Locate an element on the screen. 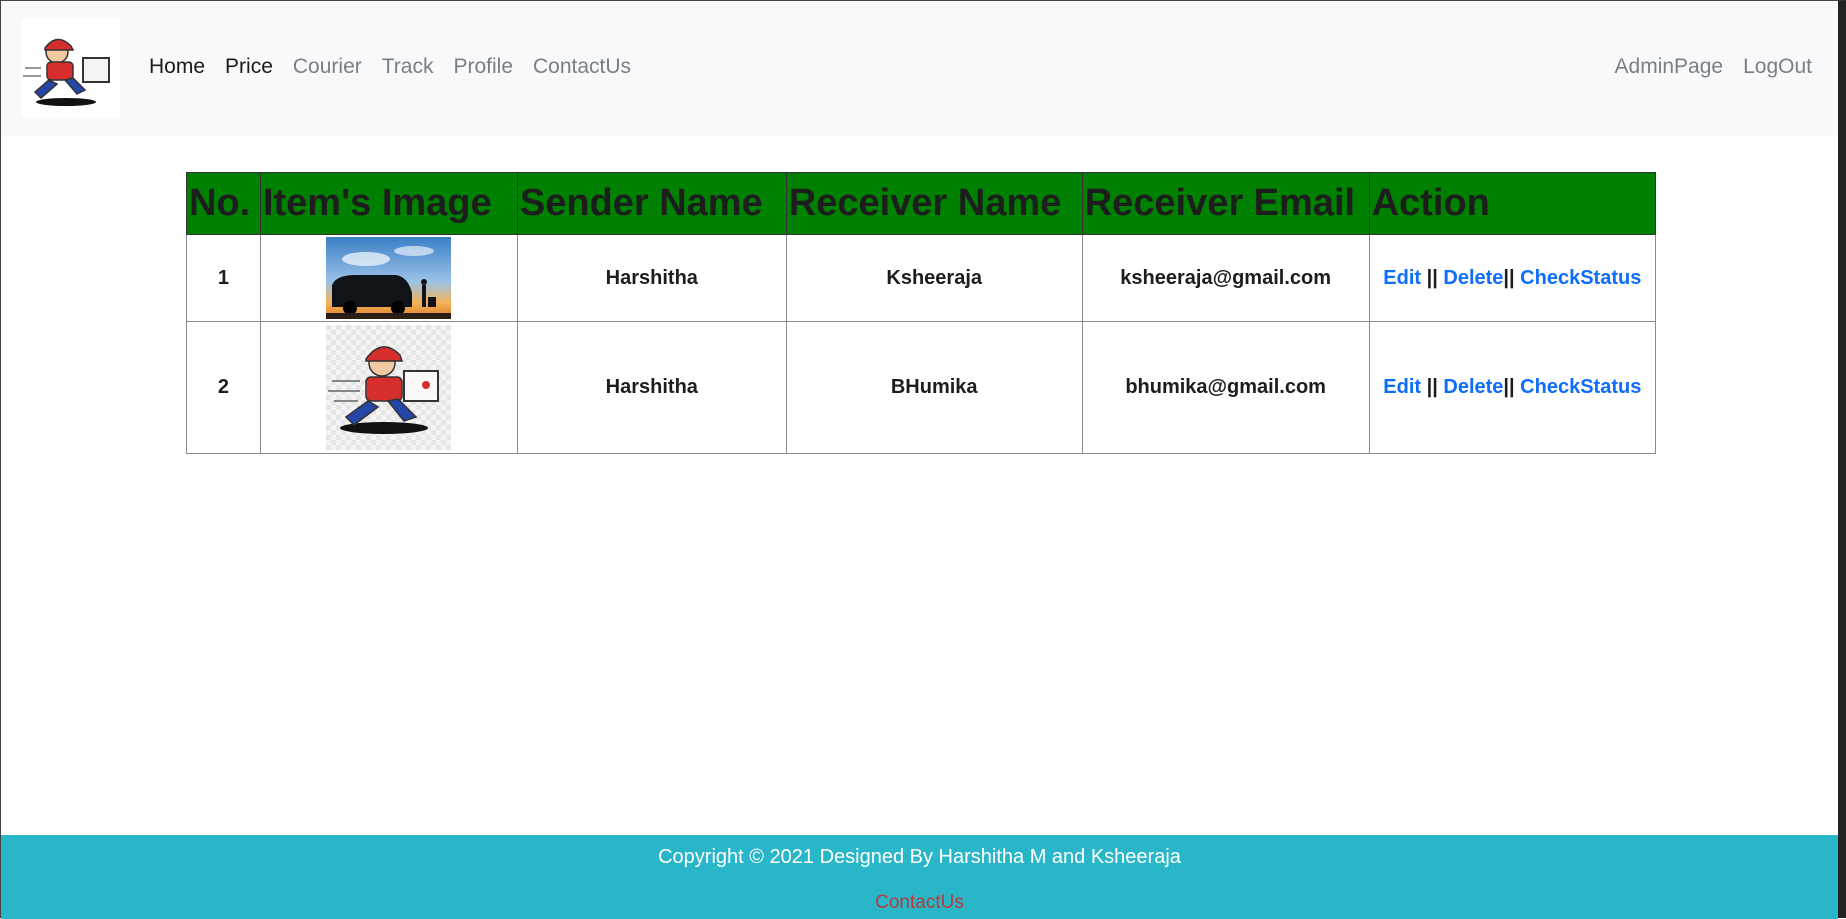 This screenshot has width=1846, height=919. nav-home: Home is located at coordinates (177, 67).